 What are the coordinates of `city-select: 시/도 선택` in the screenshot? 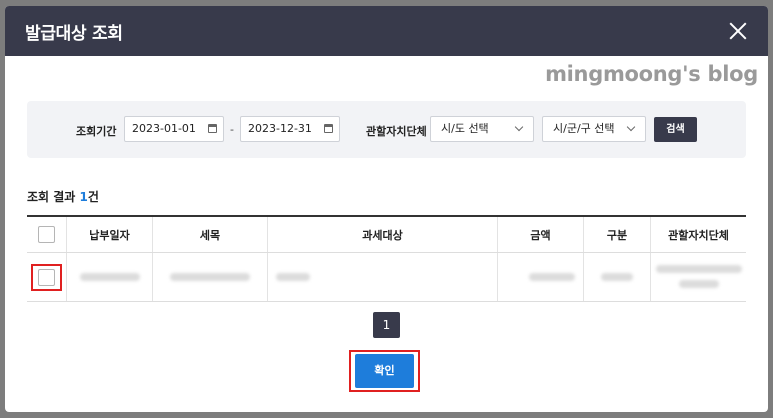 It's located at (482, 129).